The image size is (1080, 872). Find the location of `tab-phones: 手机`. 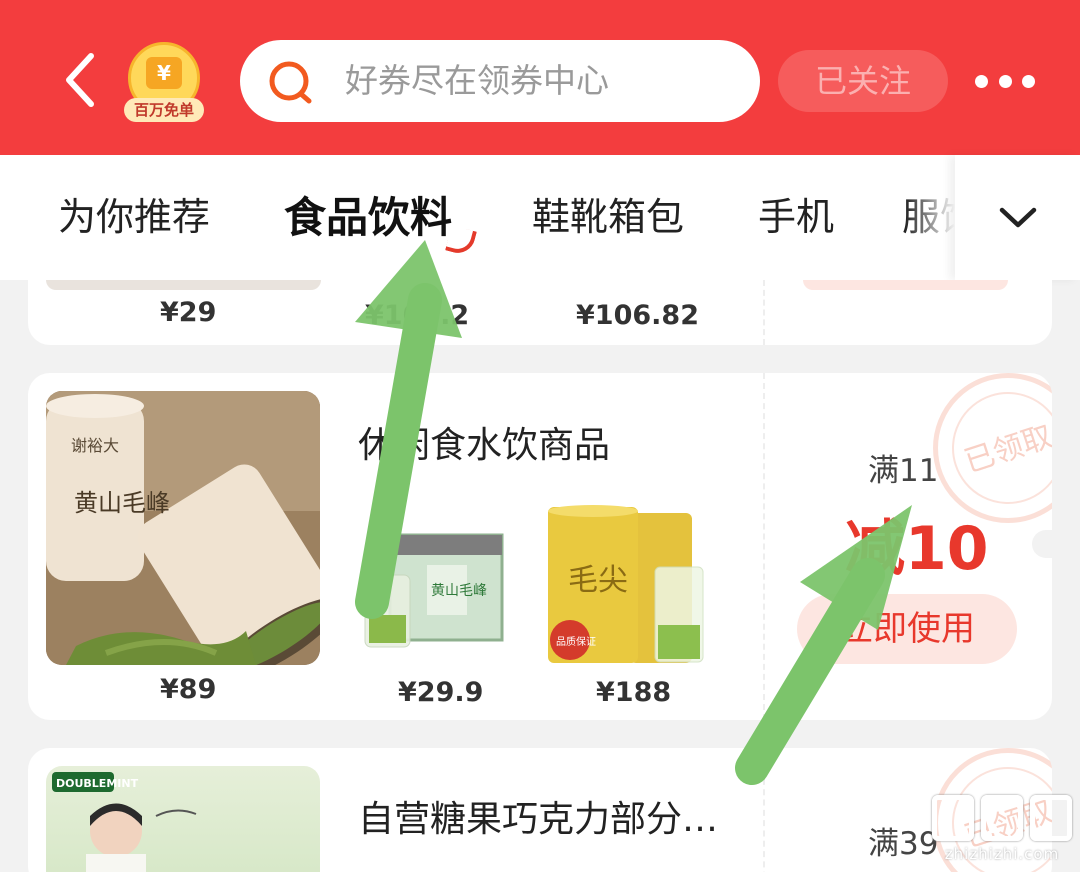

tab-phones: 手机 is located at coordinates (796, 217).